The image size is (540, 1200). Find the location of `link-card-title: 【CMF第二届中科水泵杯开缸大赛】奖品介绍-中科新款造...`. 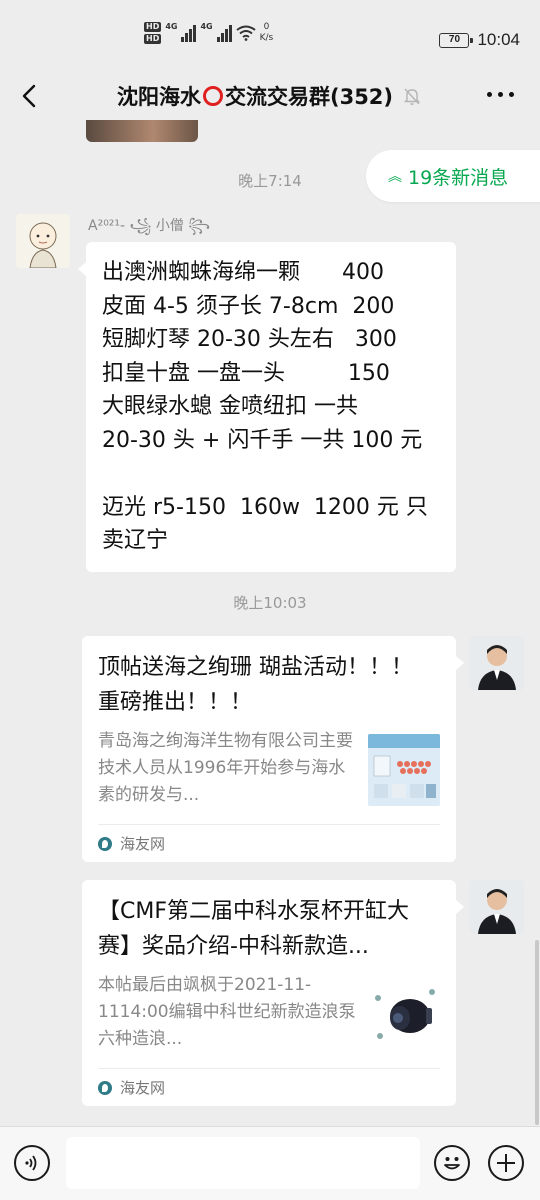

link-card-title: 【CMF第二届中科水泵杯开缸大赛】奖品介绍-中科新款造... is located at coordinates (253, 929).